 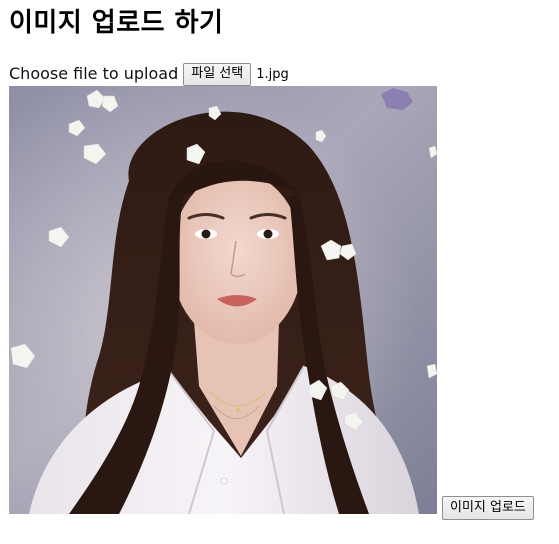 I want to click on selected-file-name: 1.jpg, so click(x=272, y=74).